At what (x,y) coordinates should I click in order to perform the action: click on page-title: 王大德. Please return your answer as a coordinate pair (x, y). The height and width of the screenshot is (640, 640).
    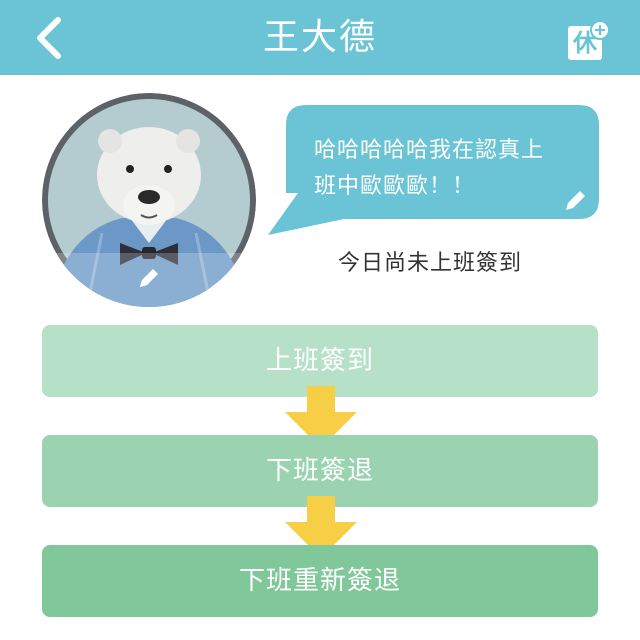
    Looking at the image, I should click on (319, 37).